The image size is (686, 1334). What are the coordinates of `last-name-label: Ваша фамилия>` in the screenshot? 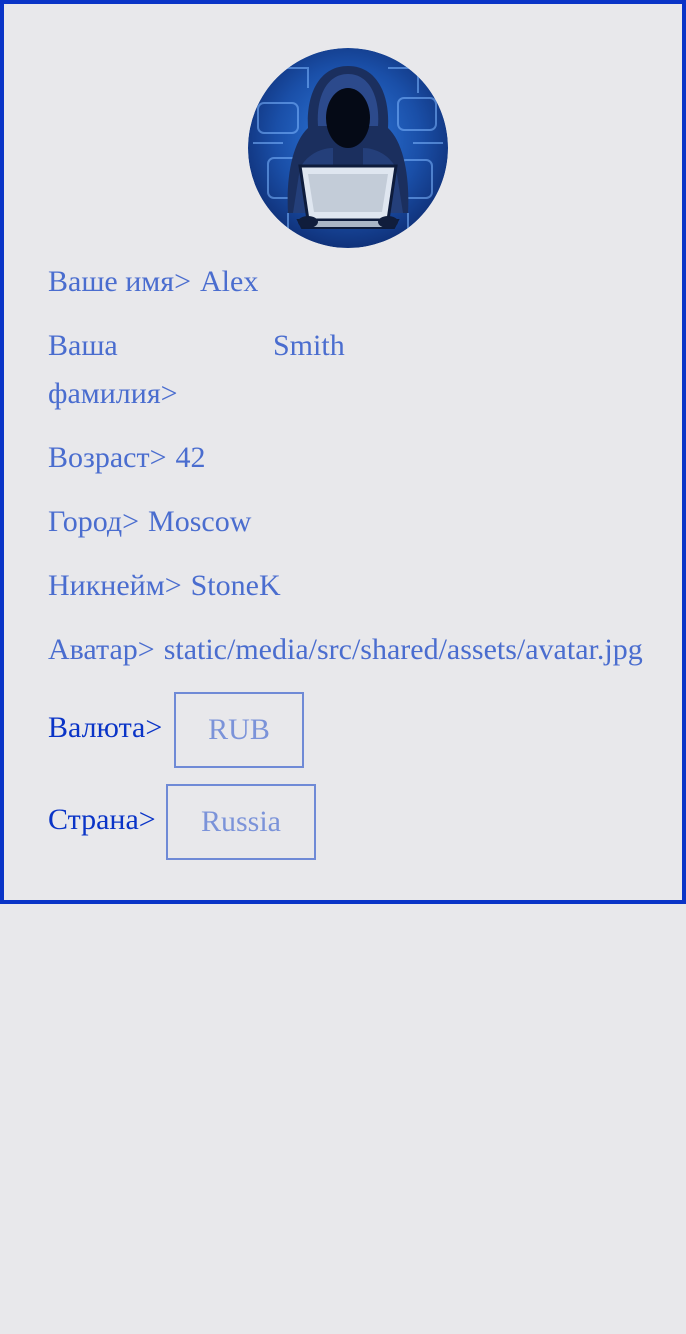 It's located at (113, 369).